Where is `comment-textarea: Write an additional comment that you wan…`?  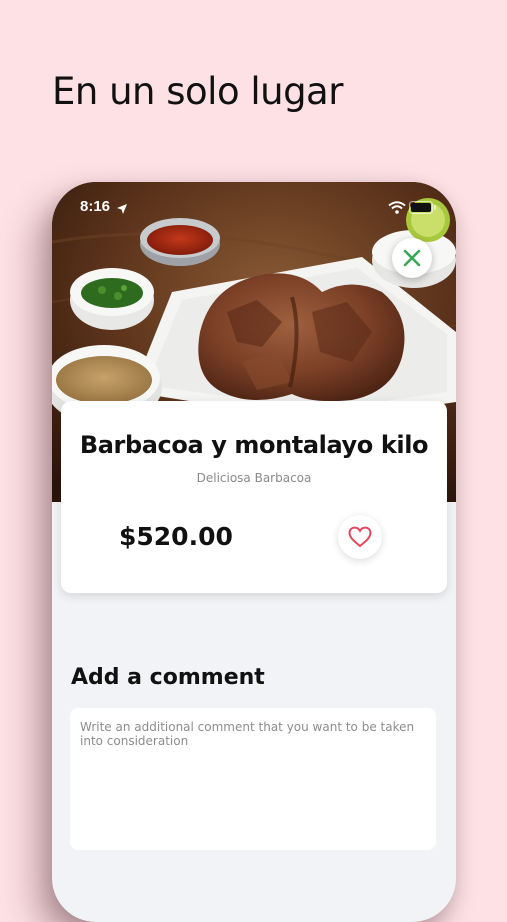
comment-textarea: Write an additional comment that you wan… is located at coordinates (253, 779).